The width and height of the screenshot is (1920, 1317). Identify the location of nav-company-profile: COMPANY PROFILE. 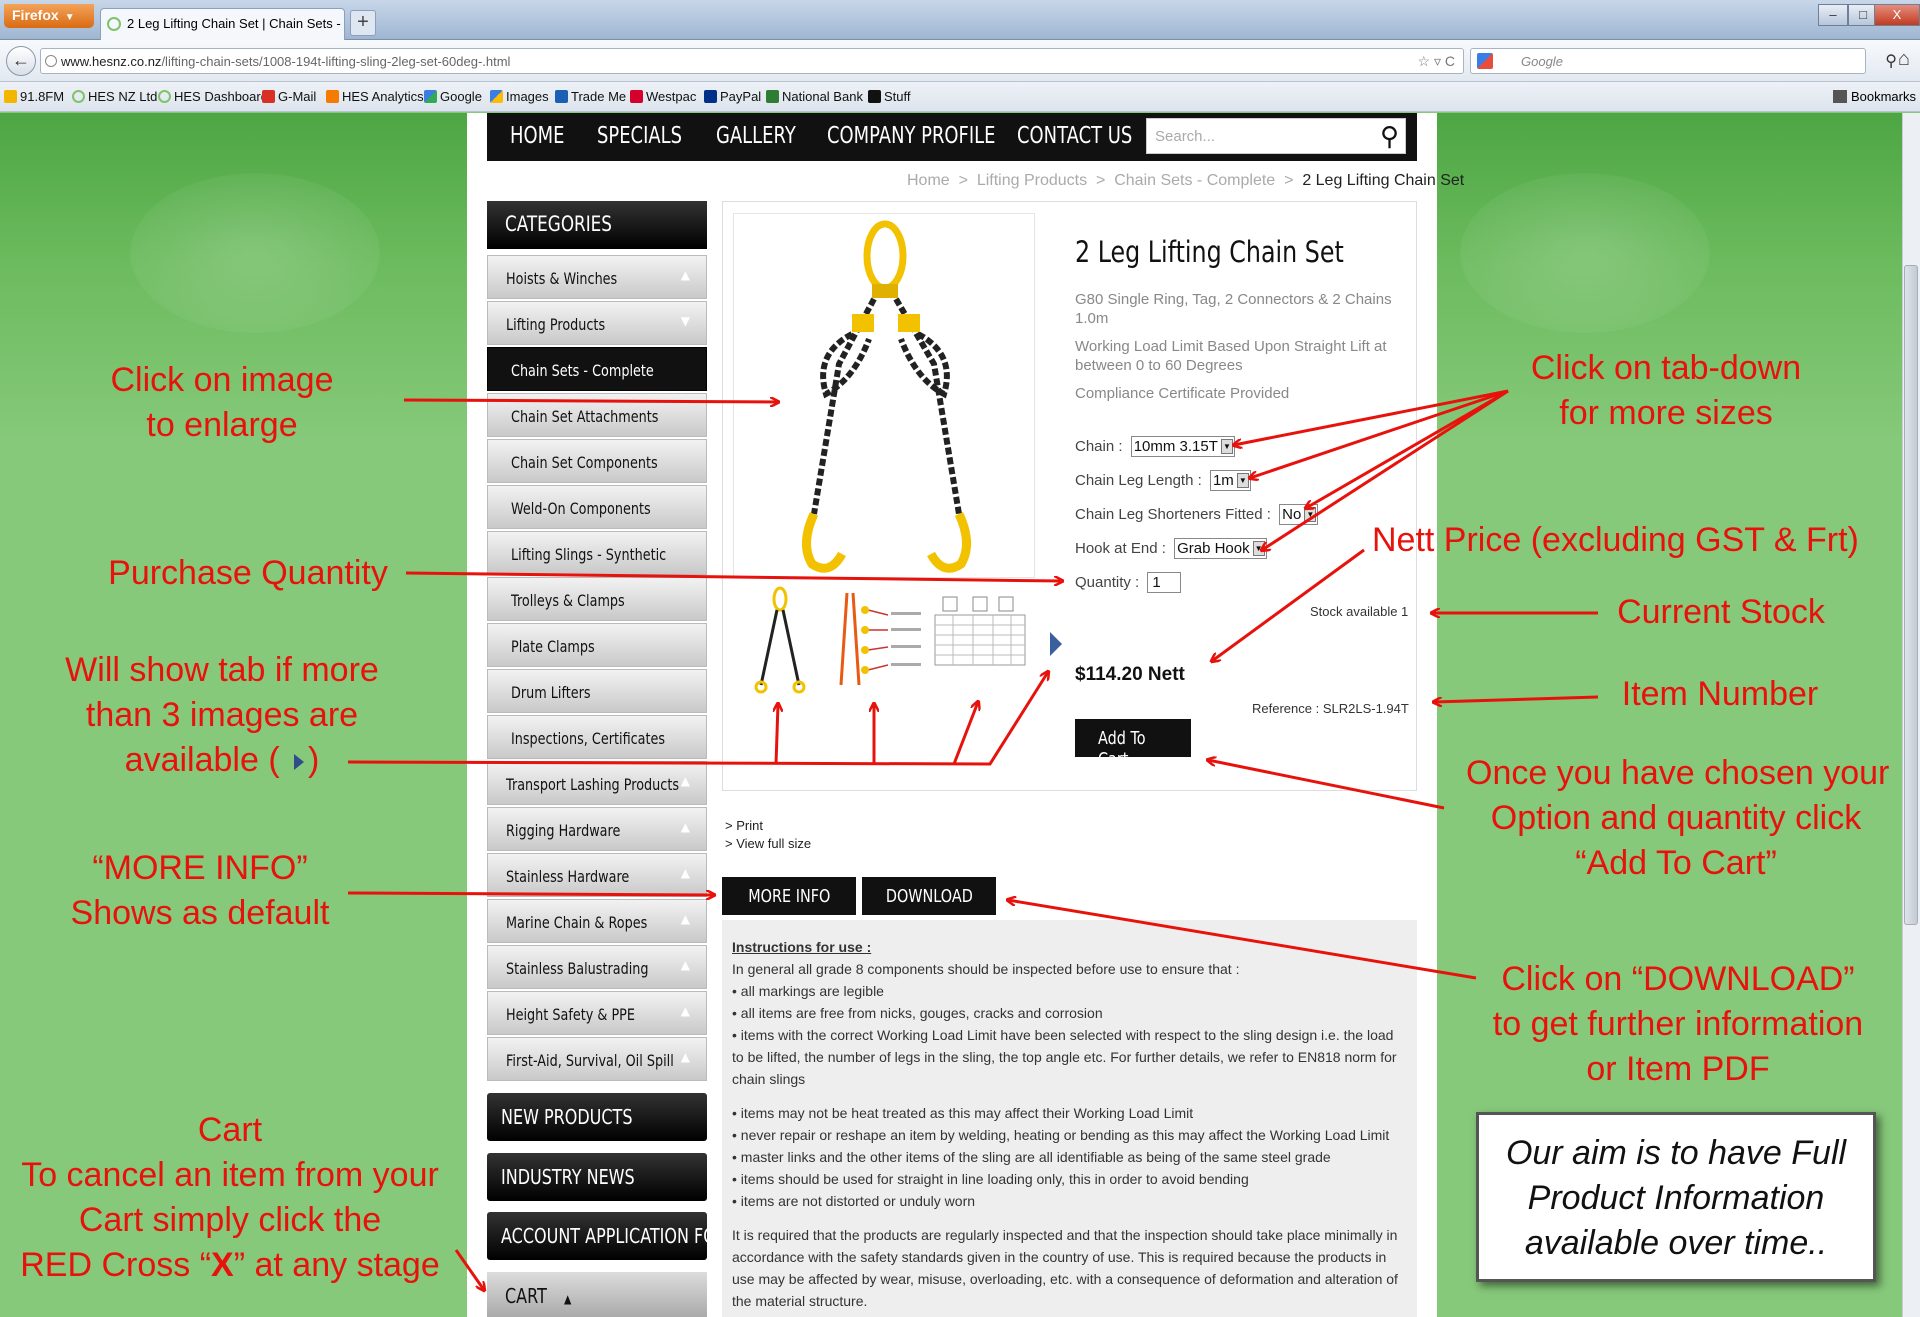
(911, 136).